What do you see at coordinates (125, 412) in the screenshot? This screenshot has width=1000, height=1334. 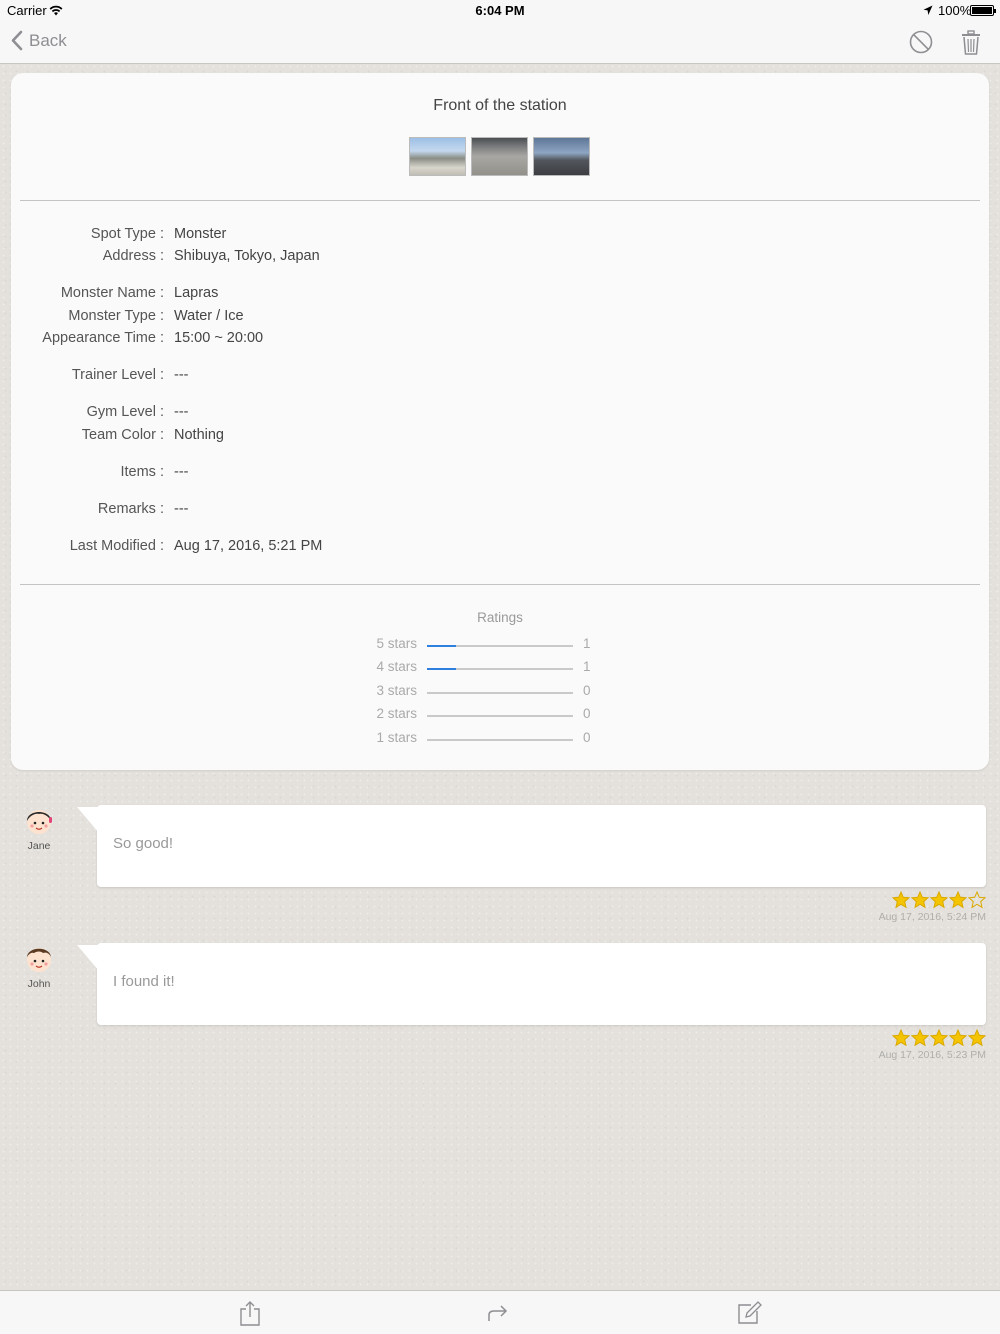 I see `detail-label: Gym Level :` at bounding box center [125, 412].